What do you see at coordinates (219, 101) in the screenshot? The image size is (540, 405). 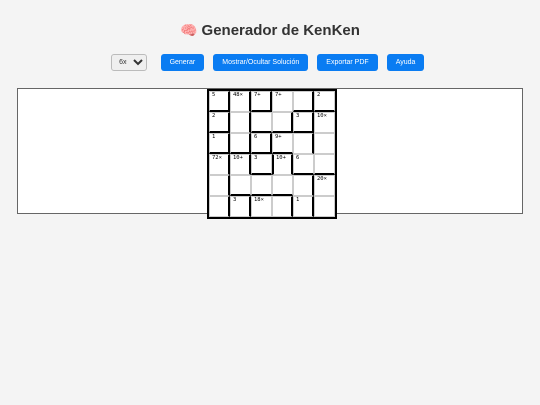 I see `grid-cell: 5` at bounding box center [219, 101].